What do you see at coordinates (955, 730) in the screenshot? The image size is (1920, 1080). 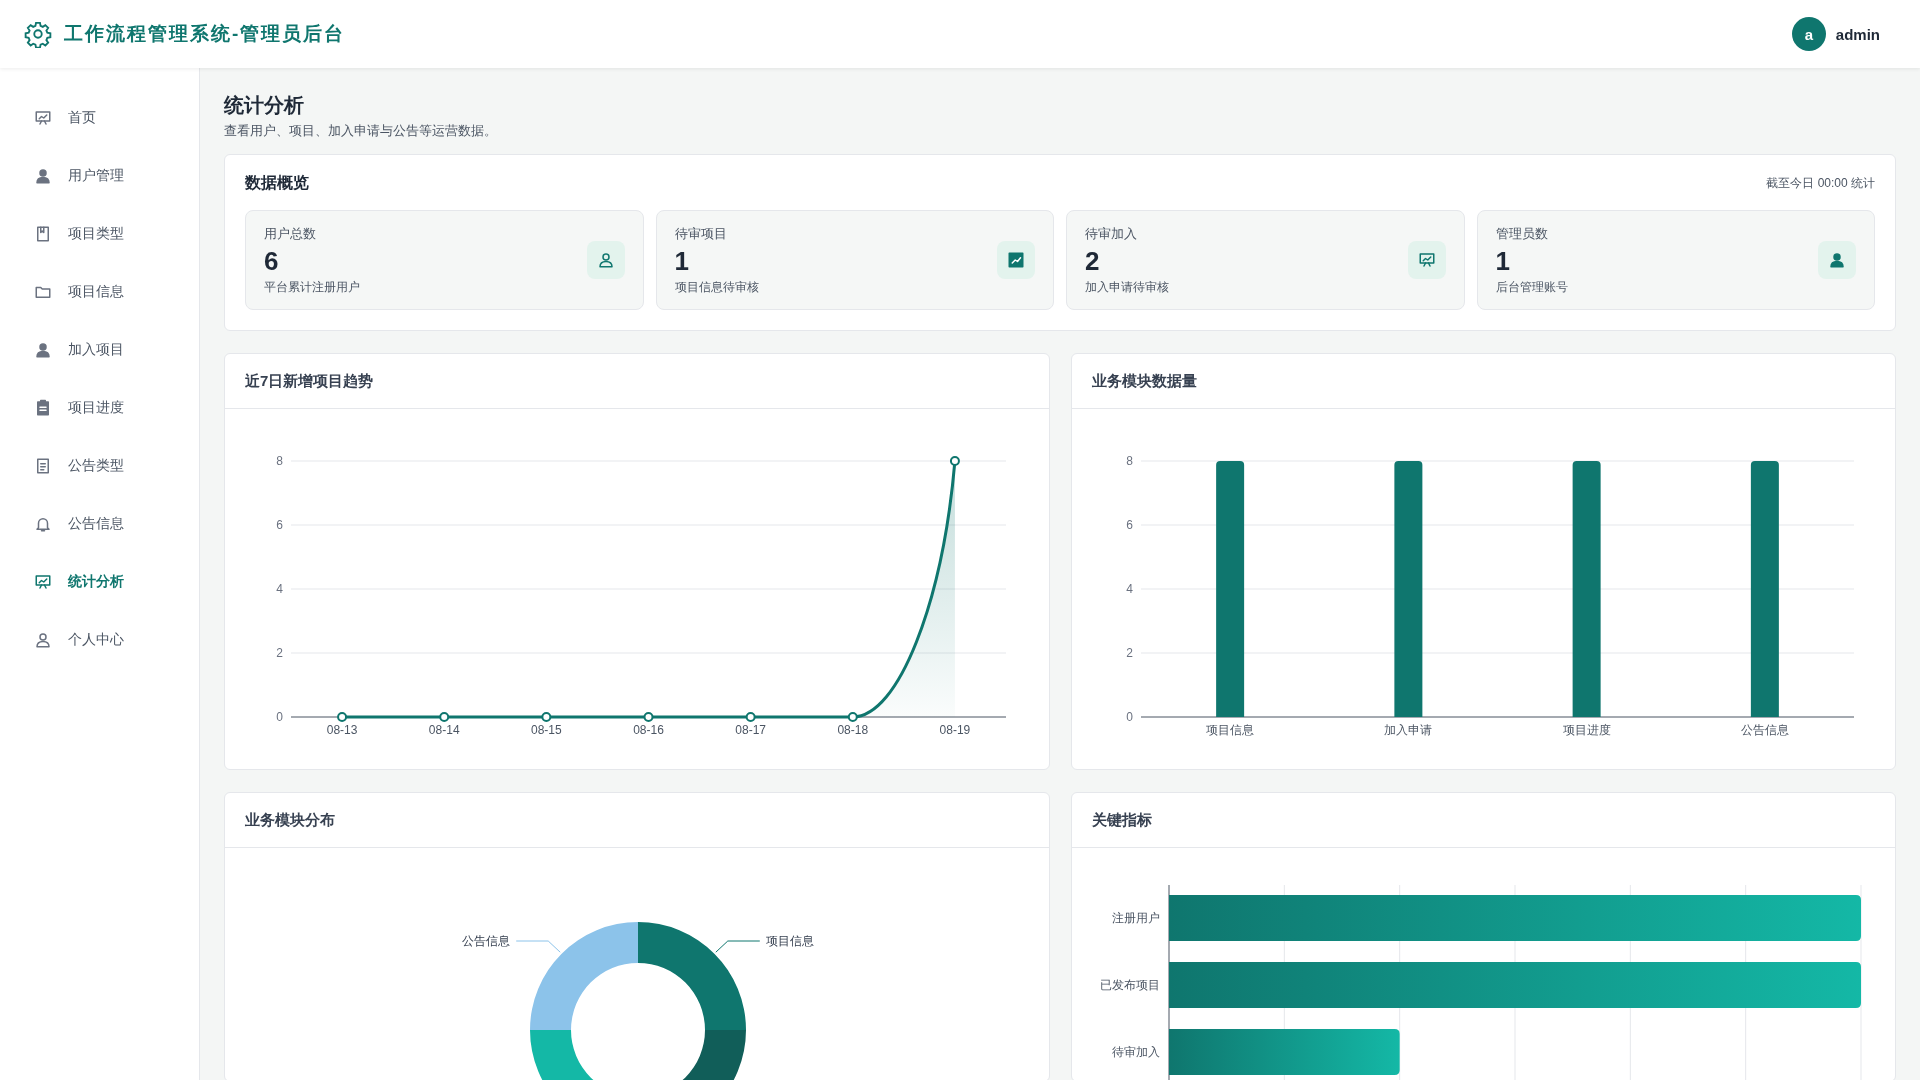 I see `axis-label: 08-19` at bounding box center [955, 730].